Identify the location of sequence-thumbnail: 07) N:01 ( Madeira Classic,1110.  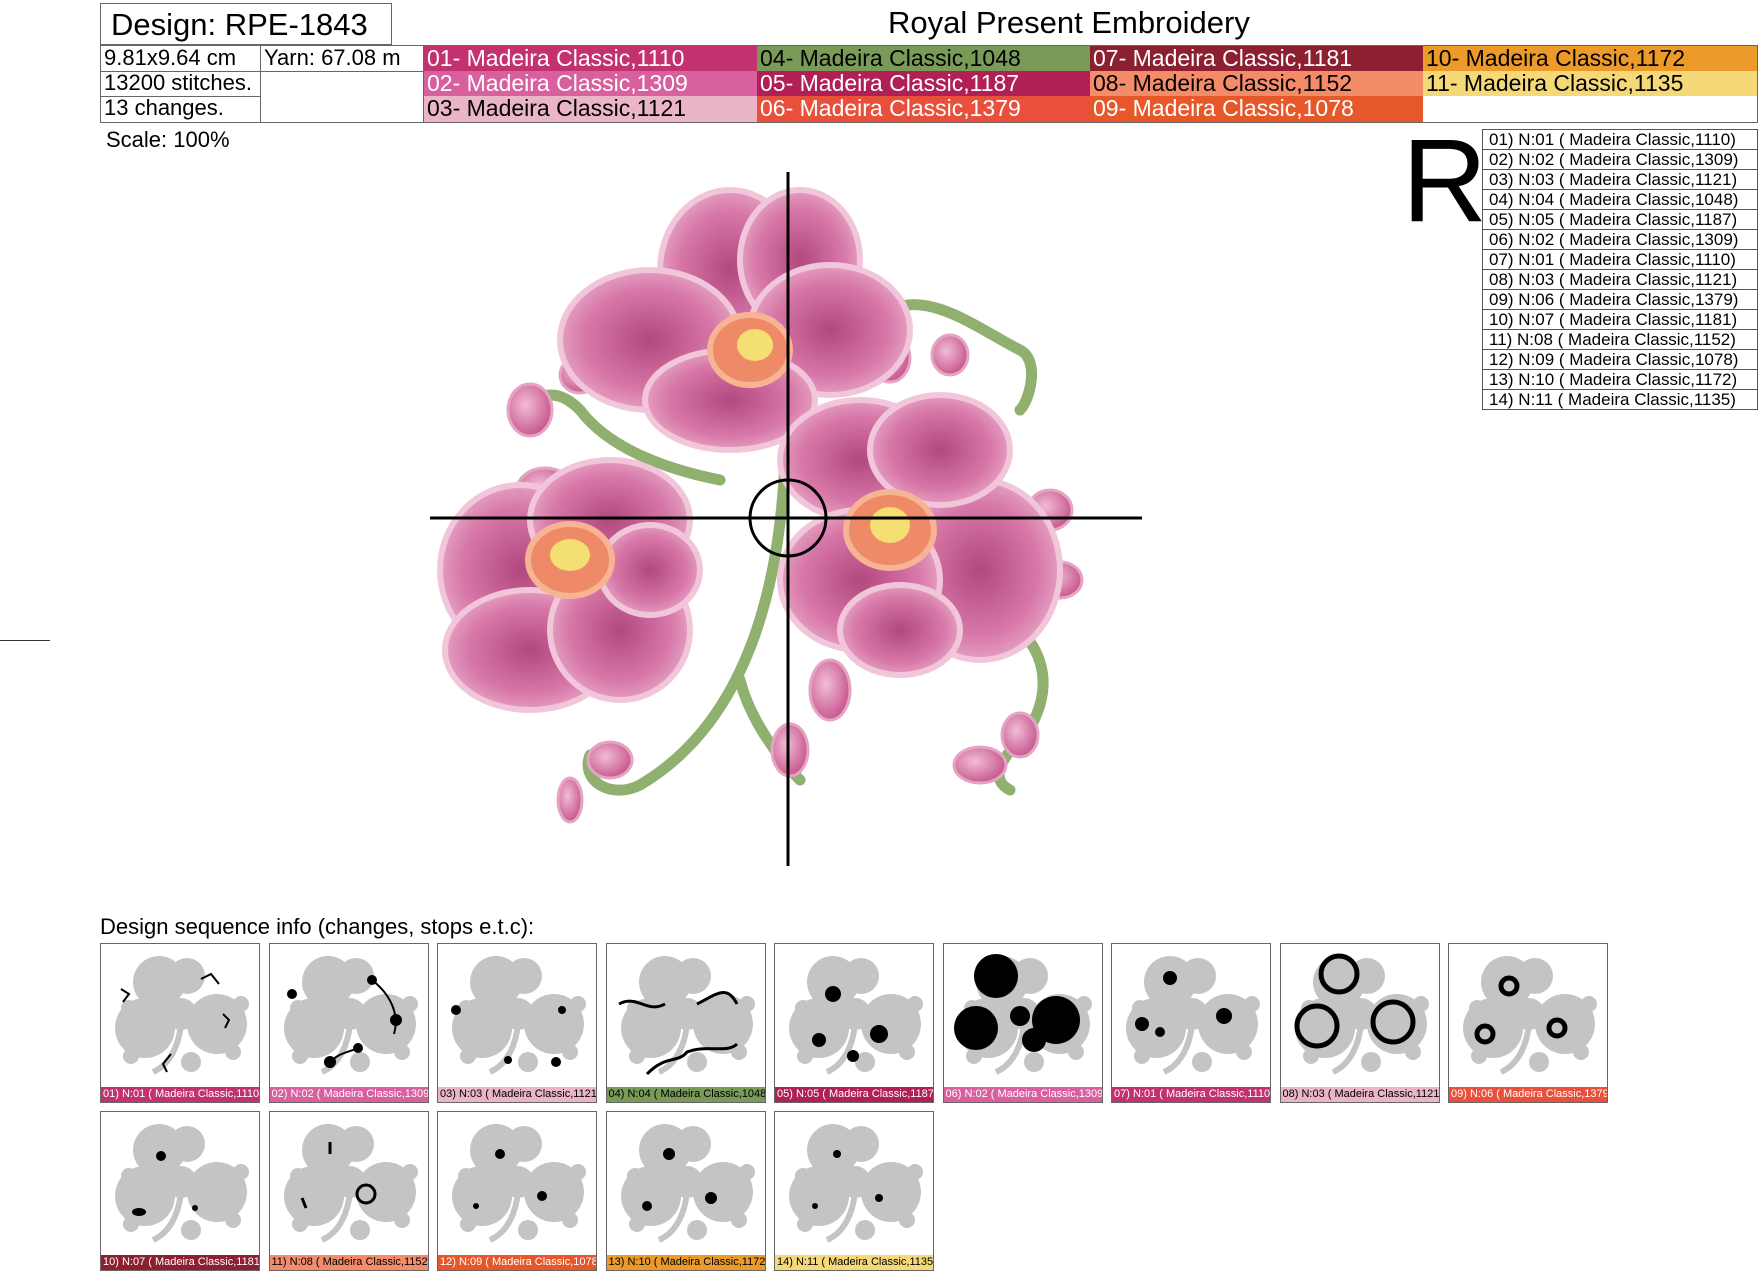
(1191, 1023).